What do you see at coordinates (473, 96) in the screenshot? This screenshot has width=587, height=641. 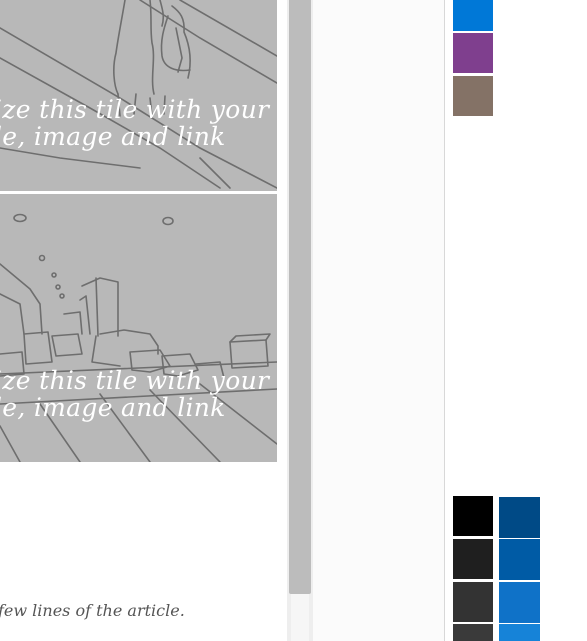 I see `swatch-taupe` at bounding box center [473, 96].